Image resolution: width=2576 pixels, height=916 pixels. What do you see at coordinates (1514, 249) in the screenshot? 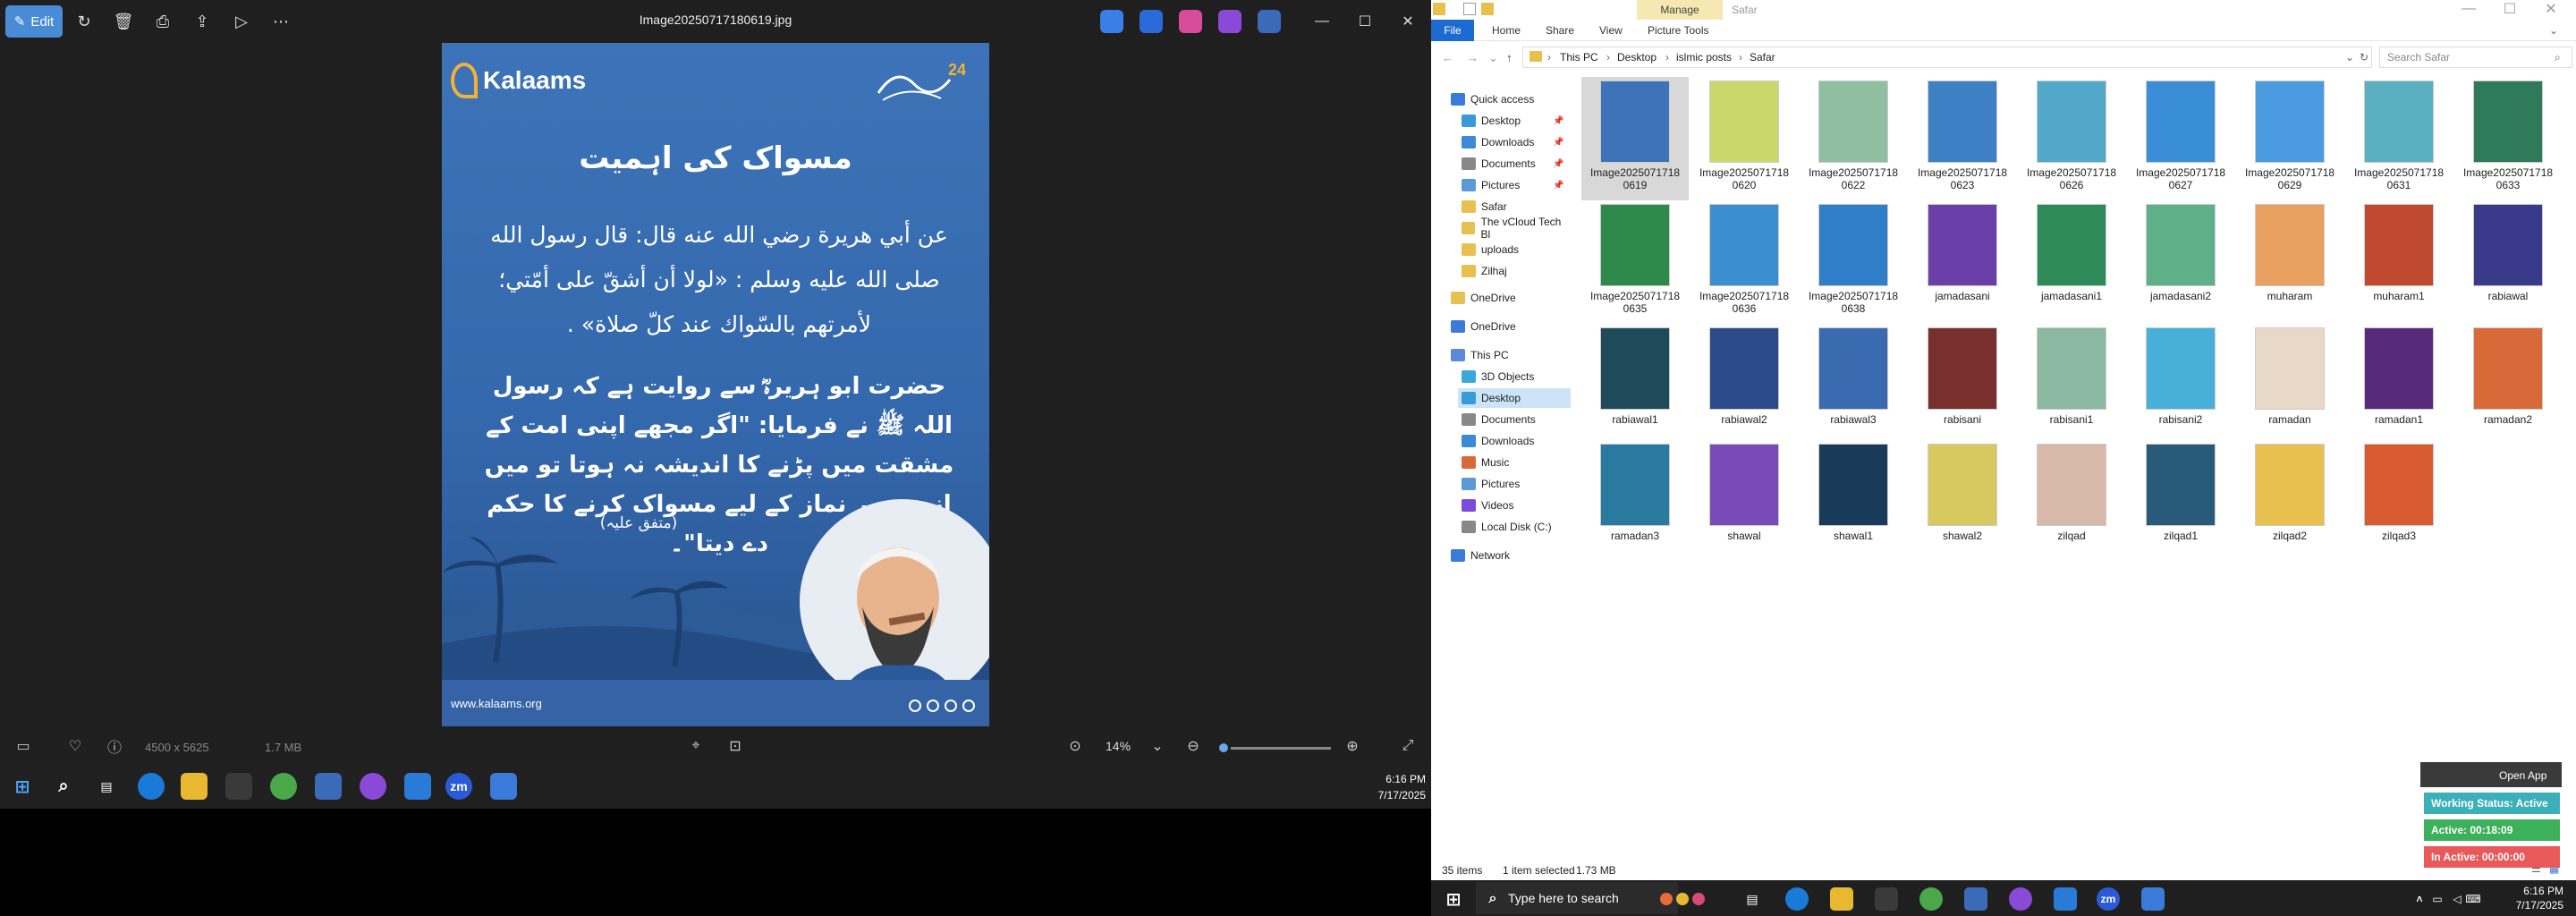
I see `sidebar-item: uploads` at bounding box center [1514, 249].